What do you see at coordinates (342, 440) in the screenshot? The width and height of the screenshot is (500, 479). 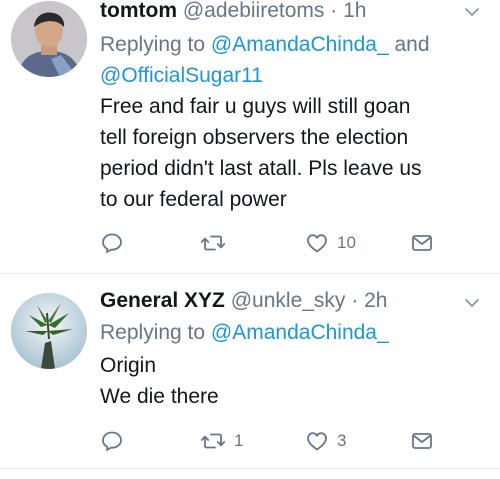 I see `like-count: 3` at bounding box center [342, 440].